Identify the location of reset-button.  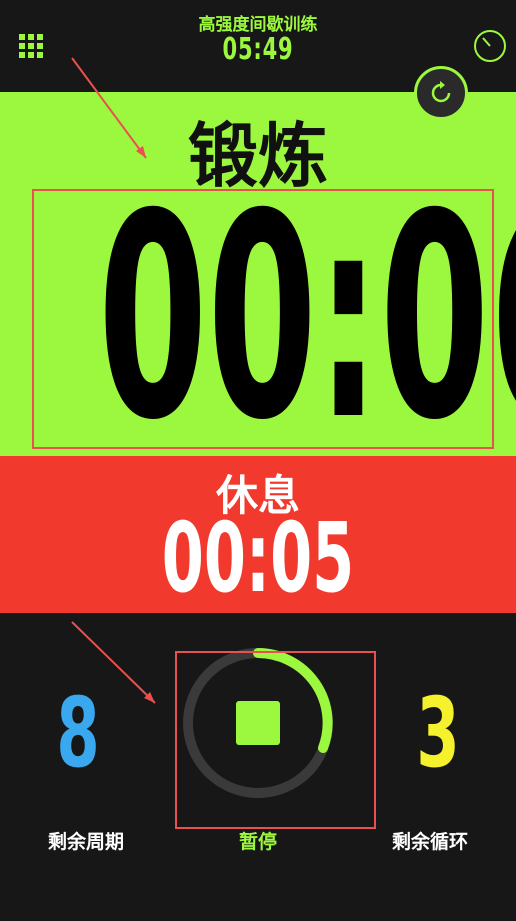
(441, 93).